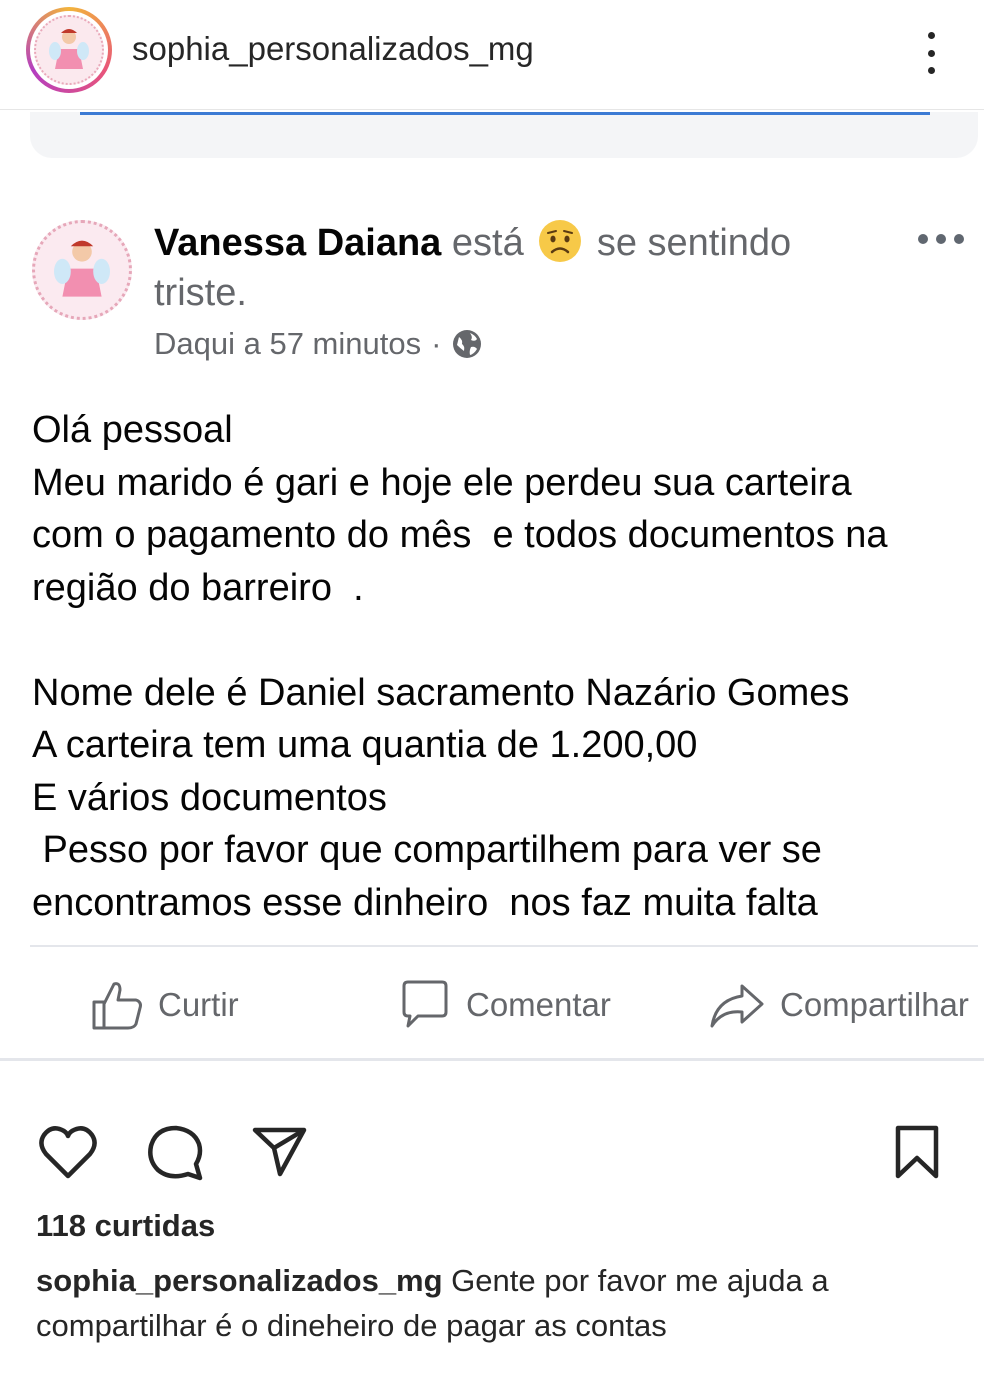 The height and width of the screenshot is (1395, 984). What do you see at coordinates (425, 1004) in the screenshot?
I see `comment-bubble-icon` at bounding box center [425, 1004].